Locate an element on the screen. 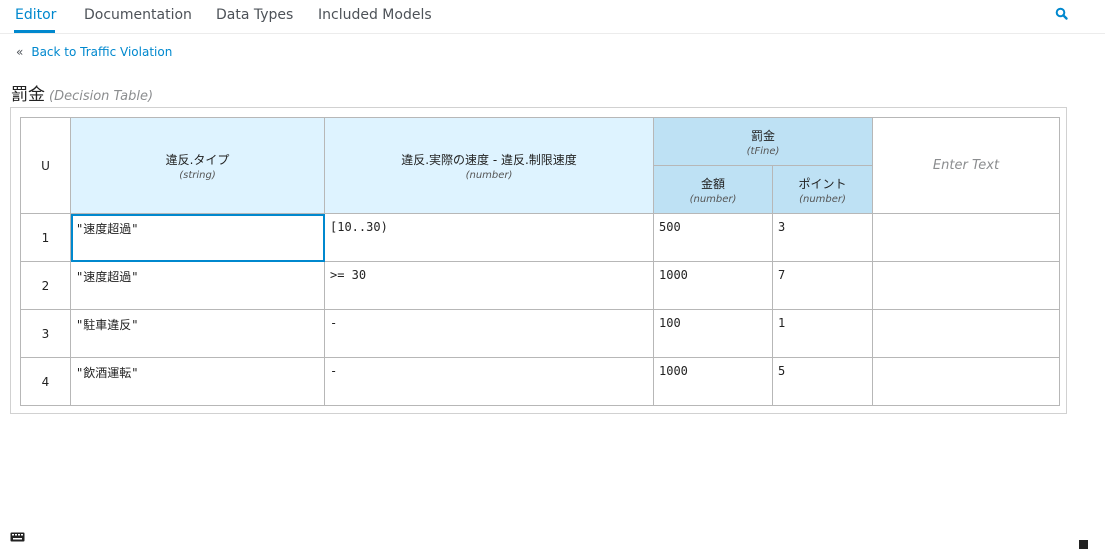 The image size is (1105, 555). input-header-1: 違反.タイプ (string) is located at coordinates (197, 165).